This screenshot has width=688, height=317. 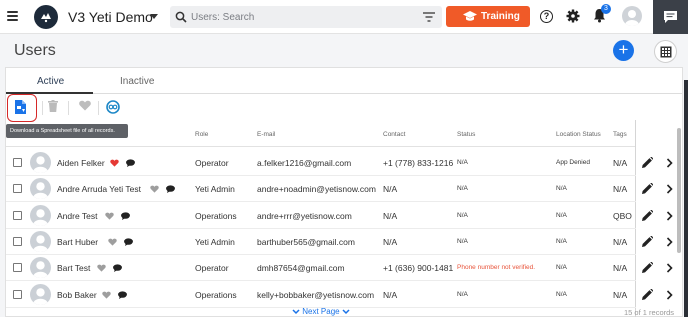 What do you see at coordinates (35, 50) in the screenshot?
I see `page-title: Users` at bounding box center [35, 50].